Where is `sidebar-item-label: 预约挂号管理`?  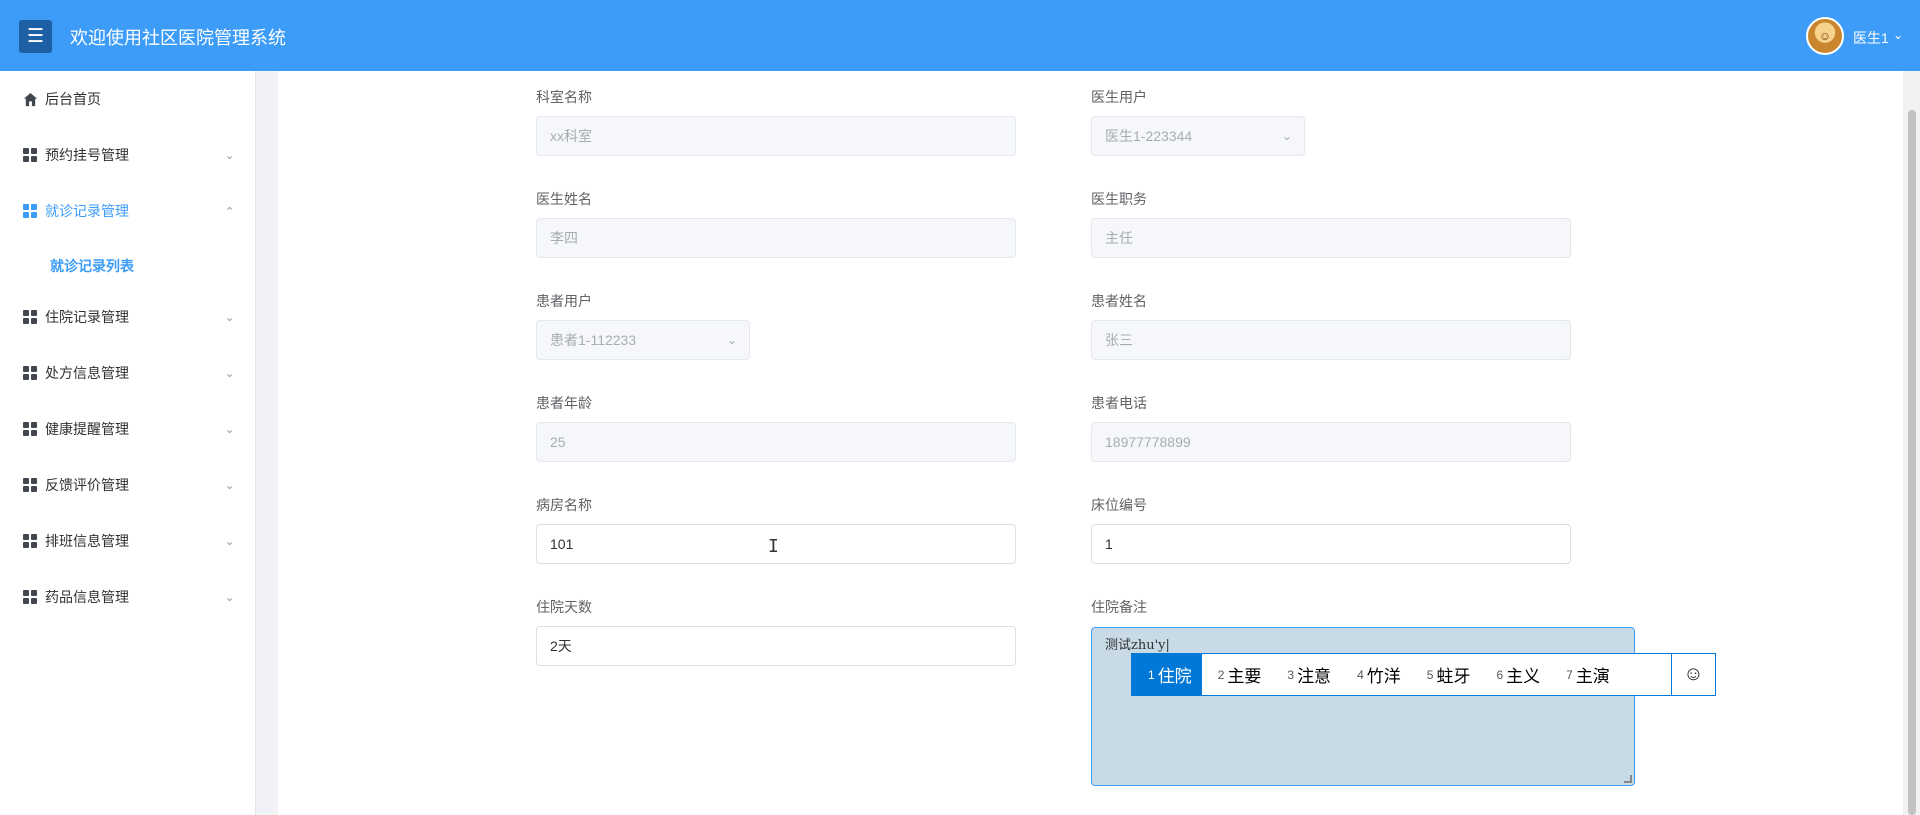 sidebar-item-label: 预约挂号管理 is located at coordinates (87, 155).